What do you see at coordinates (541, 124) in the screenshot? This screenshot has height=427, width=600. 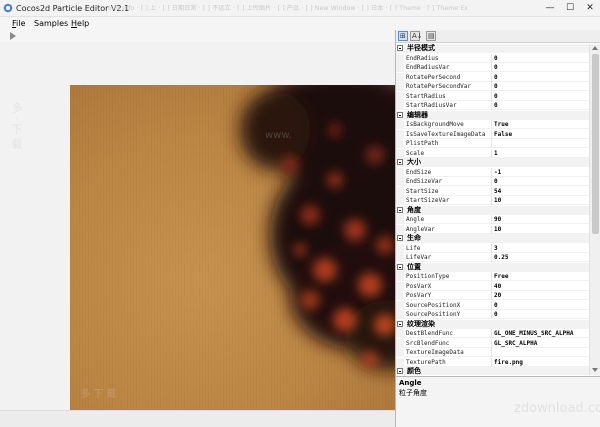 I see `property-value: True` at bounding box center [541, 124].